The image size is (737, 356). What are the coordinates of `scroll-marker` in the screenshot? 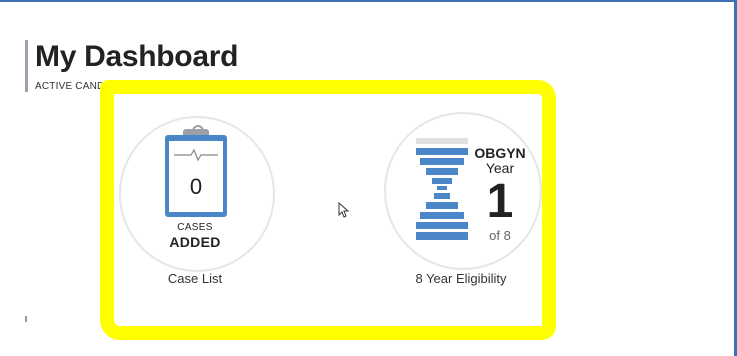 It's located at (26, 319).